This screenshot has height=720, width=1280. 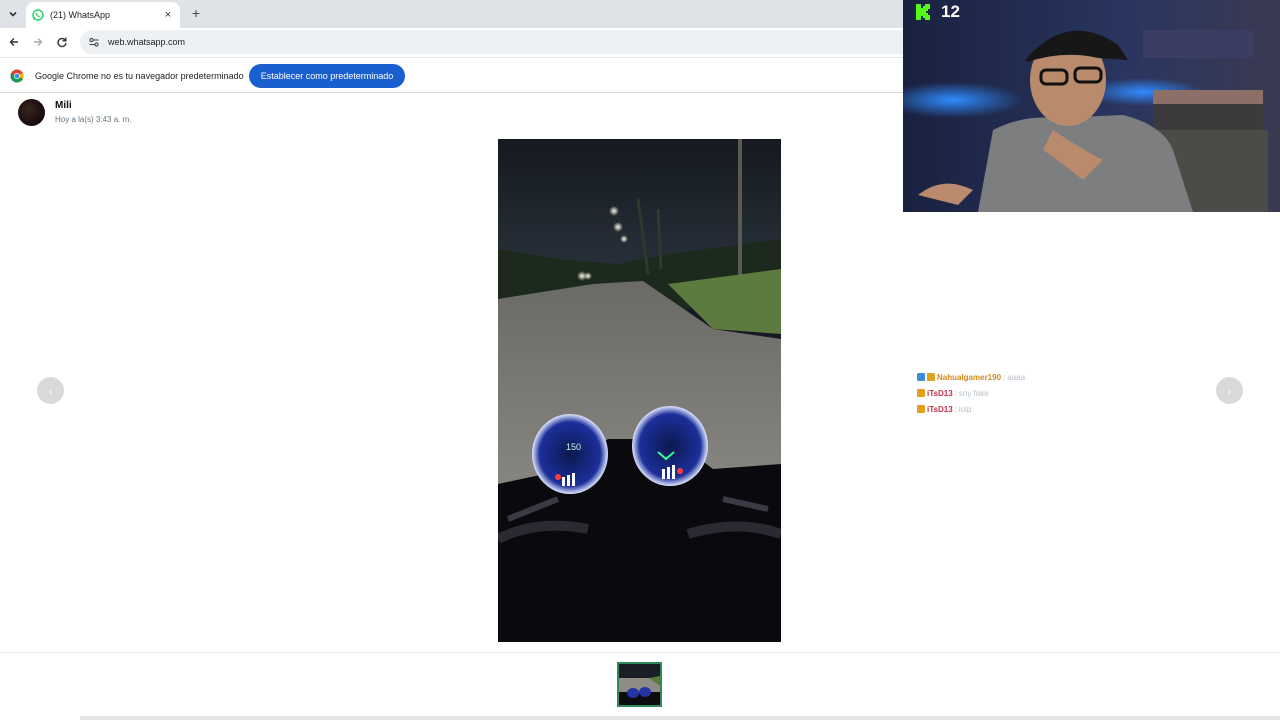 I want to click on set-default-button: Establecer como predeterminado, so click(x=327, y=76).